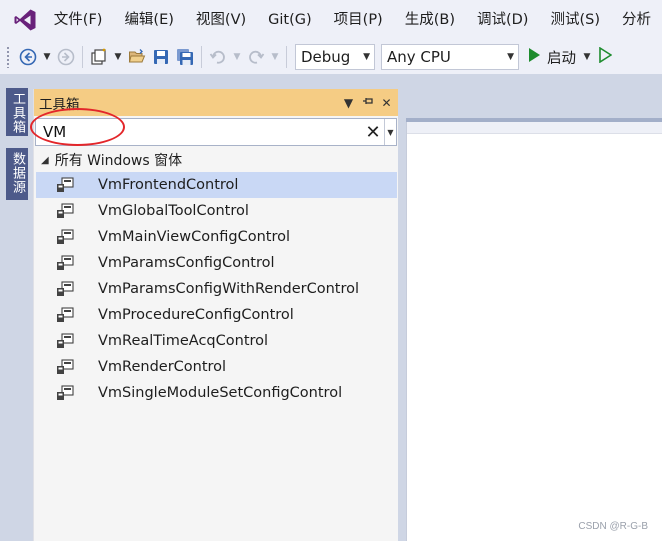 The height and width of the screenshot is (541, 662). What do you see at coordinates (636, 20) in the screenshot?
I see `menu-analyze: 分析` at bounding box center [636, 20].